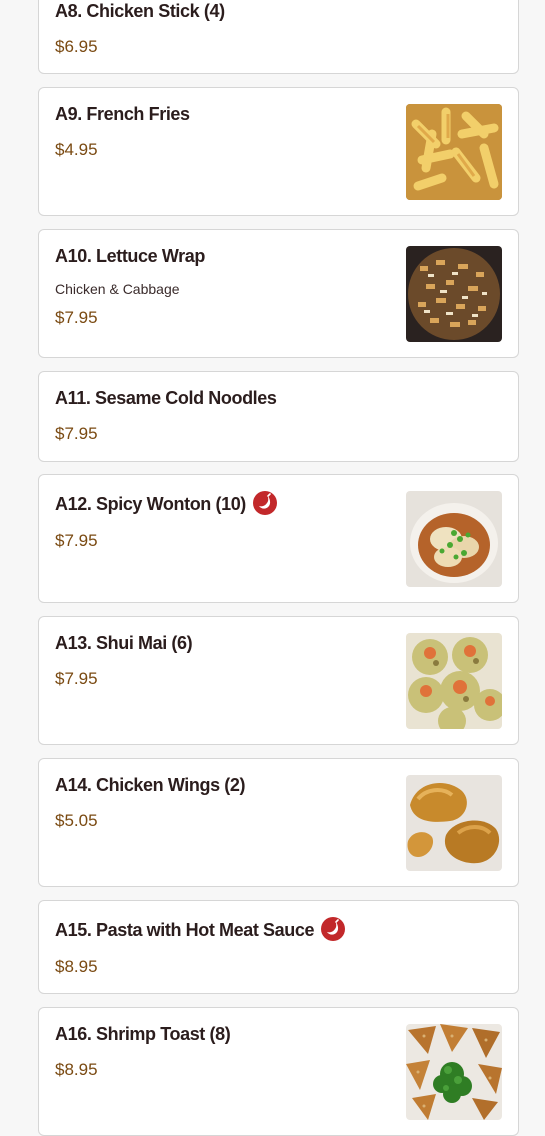 This screenshot has width=545, height=1136. I want to click on shrimp-toast-image, so click(454, 1072).